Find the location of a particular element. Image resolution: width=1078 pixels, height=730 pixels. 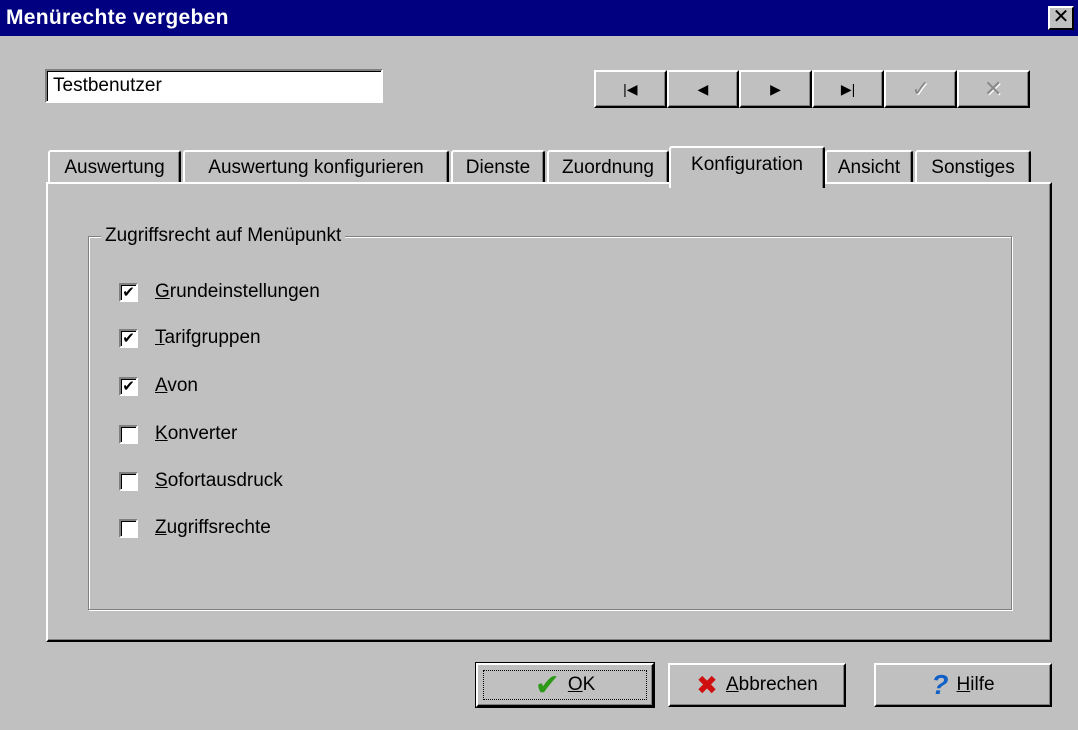

close-icon: ✕ is located at coordinates (1061, 17).